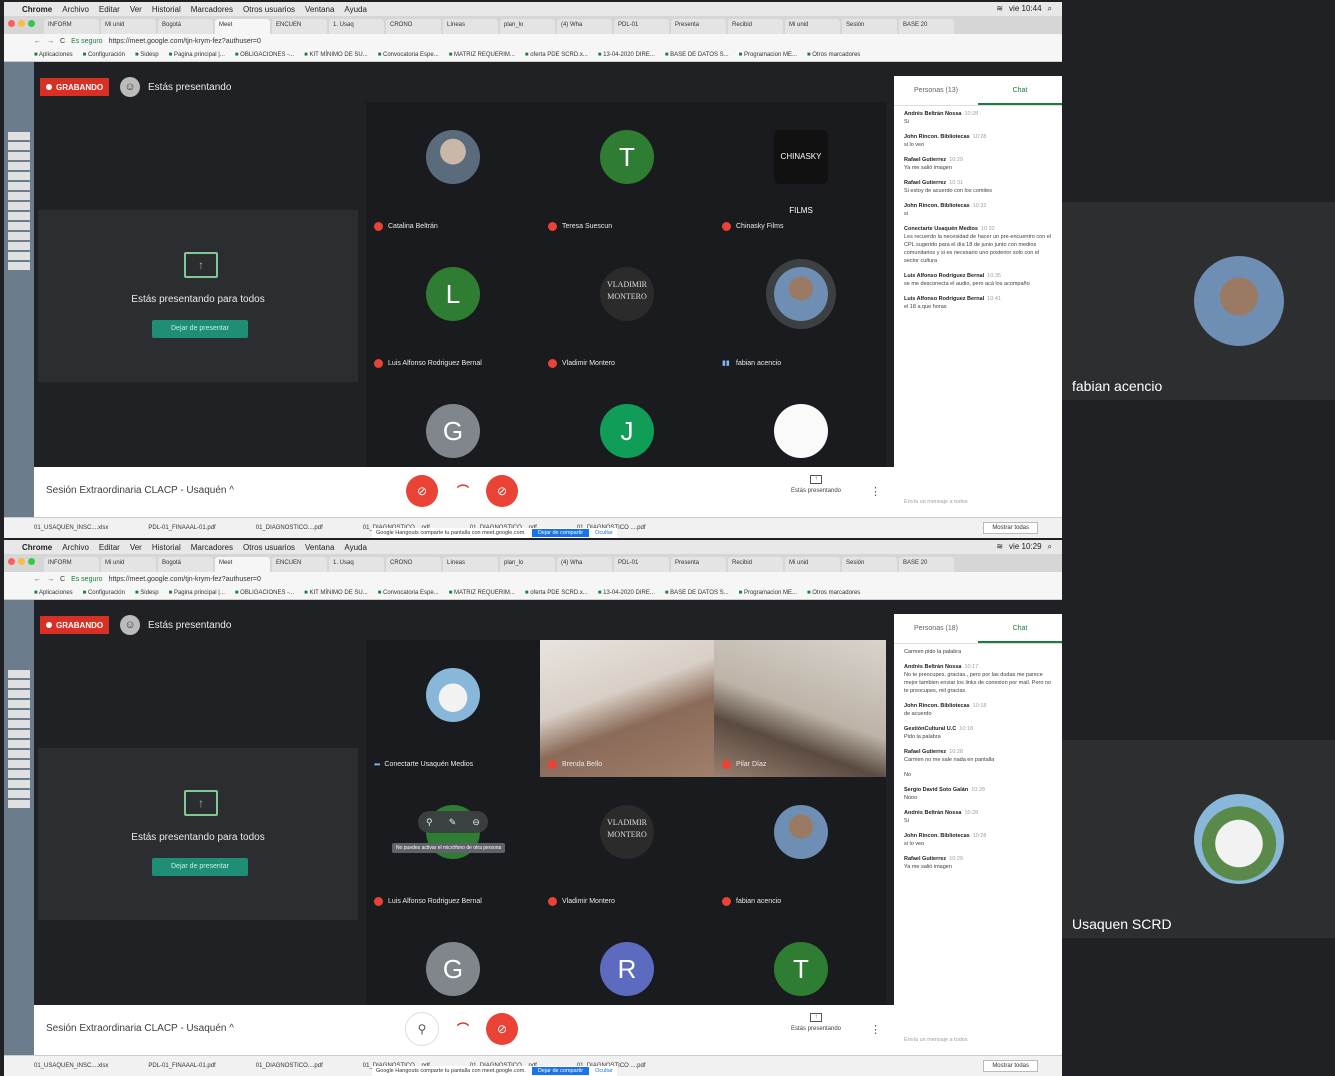 The width and height of the screenshot is (1335, 1076). Describe the element at coordinates (269, 547) in the screenshot. I see `menu-item: Otros usuarios` at that location.